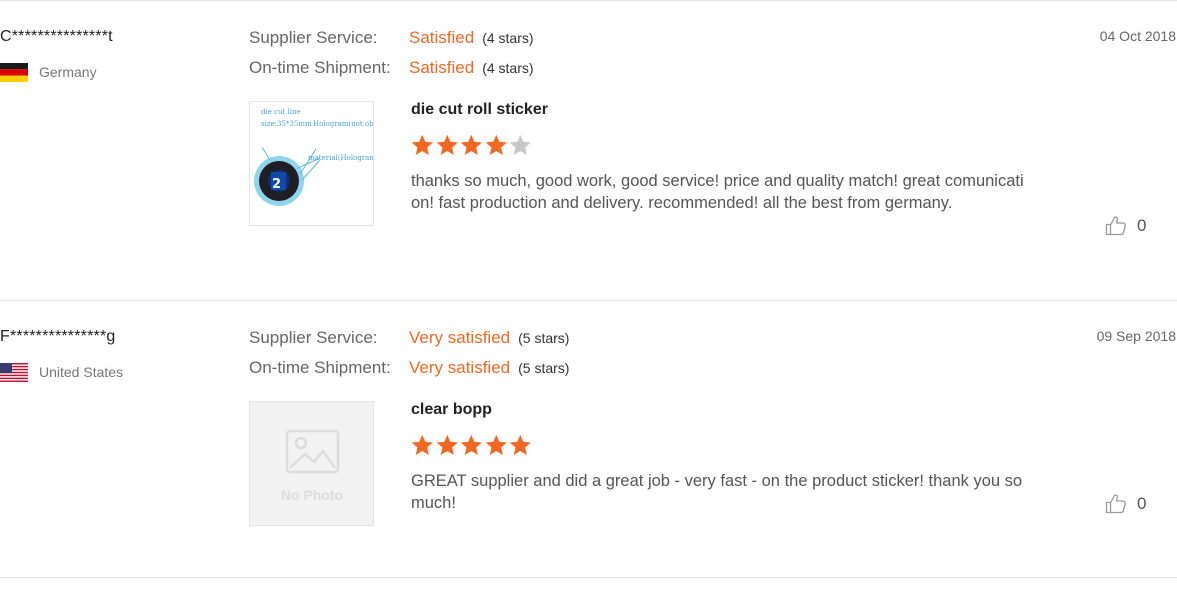  What do you see at coordinates (58, 336) in the screenshot?
I see `reviewer-name: F***************g` at bounding box center [58, 336].